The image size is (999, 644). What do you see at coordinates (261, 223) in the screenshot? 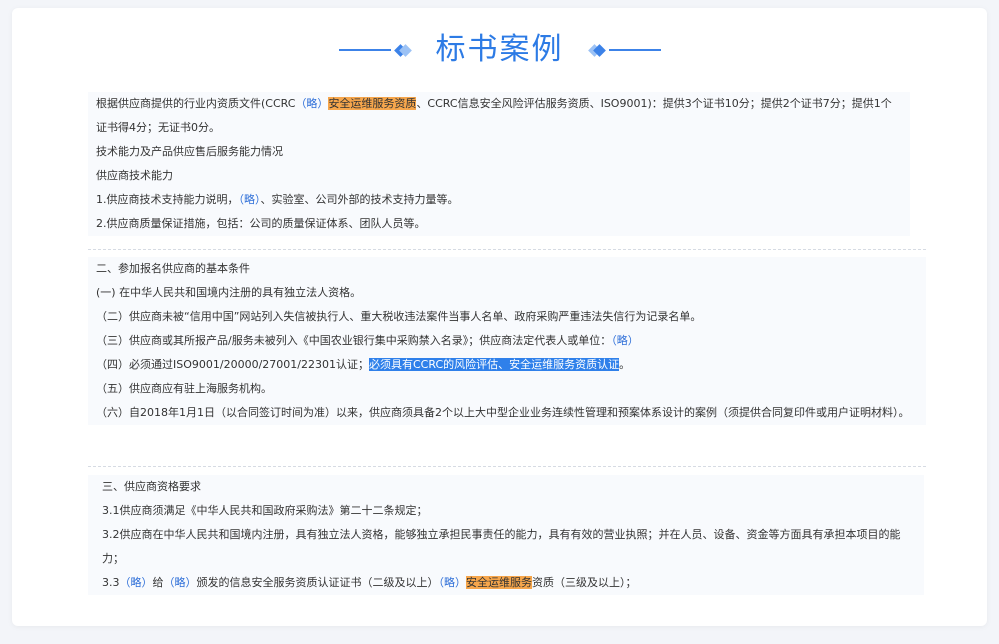
I see `paragraph-quality: 2.供应商质量保证措施，包括：公司的质量保证体系、团队人员等。` at bounding box center [261, 223].